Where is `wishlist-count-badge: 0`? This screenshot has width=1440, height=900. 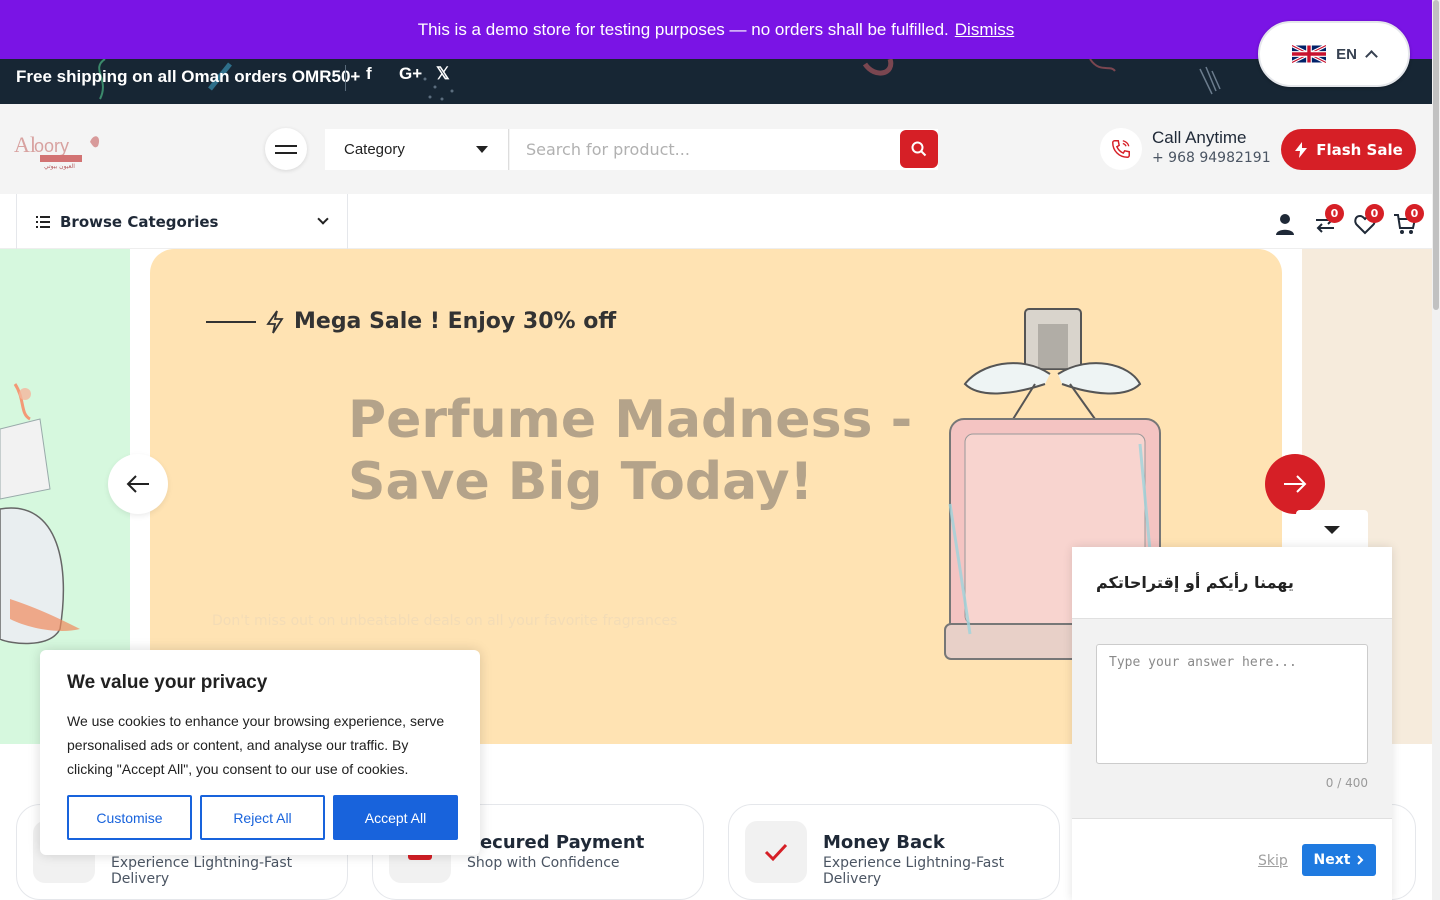 wishlist-count-badge: 0 is located at coordinates (1374, 213).